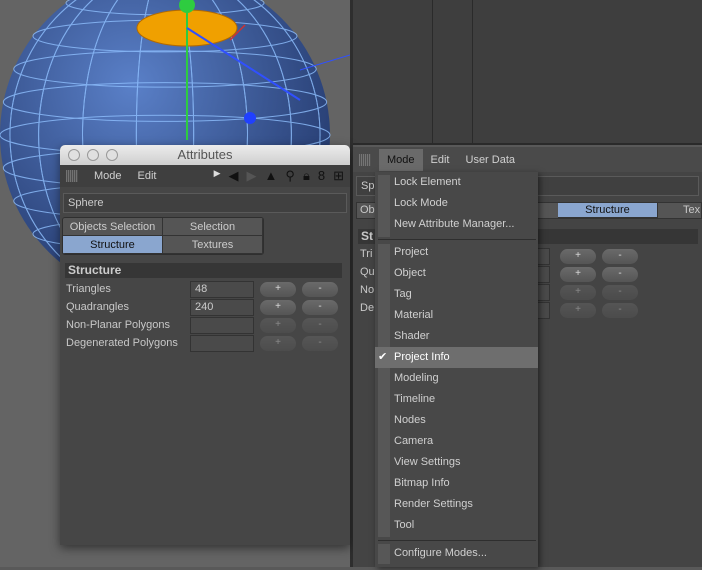 Image resolution: width=702 pixels, height=570 pixels. I want to click on triangles-field: 48, so click(222, 289).